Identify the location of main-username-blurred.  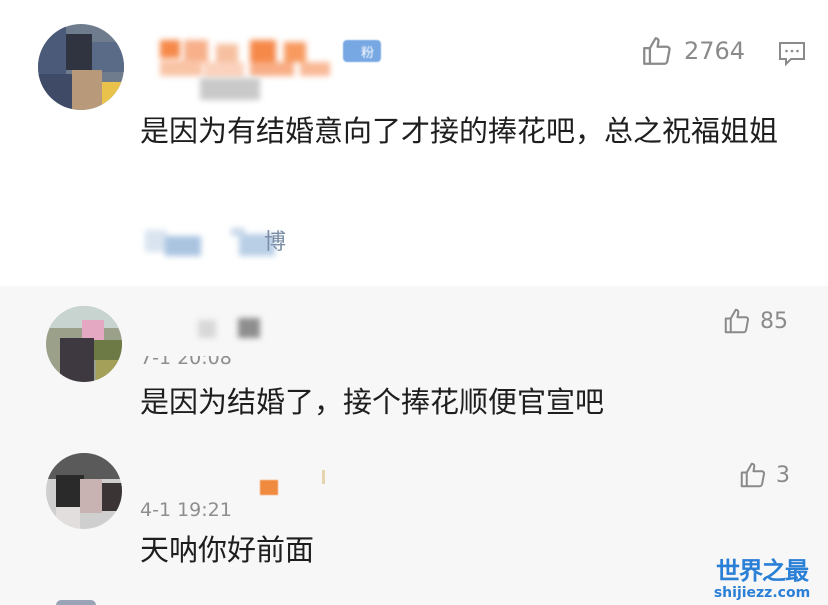
(247, 60).